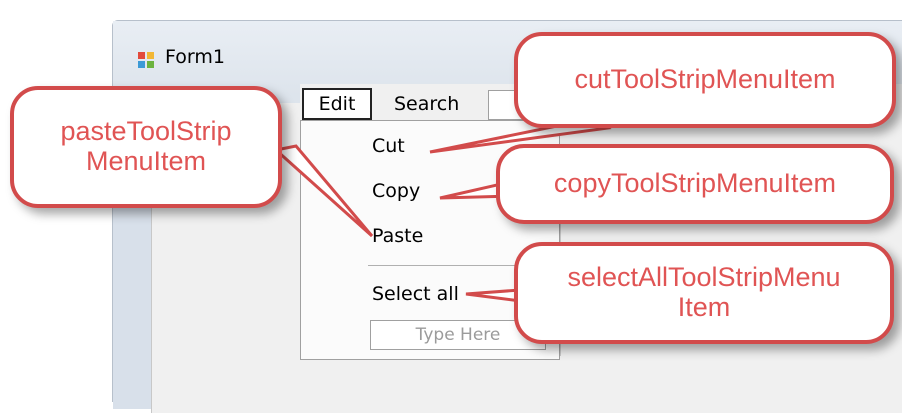 The image size is (902, 413). I want to click on callout-paste-text-line2: MenuItem, so click(146, 161).